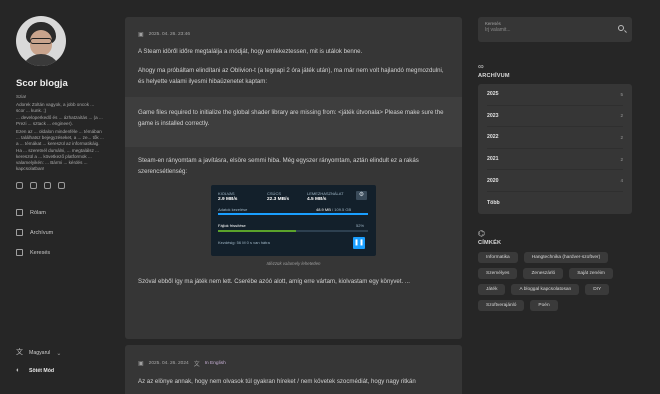 The image size is (660, 394). What do you see at coordinates (493, 180) in the screenshot?
I see `archive-year: 2020` at bounding box center [493, 180].